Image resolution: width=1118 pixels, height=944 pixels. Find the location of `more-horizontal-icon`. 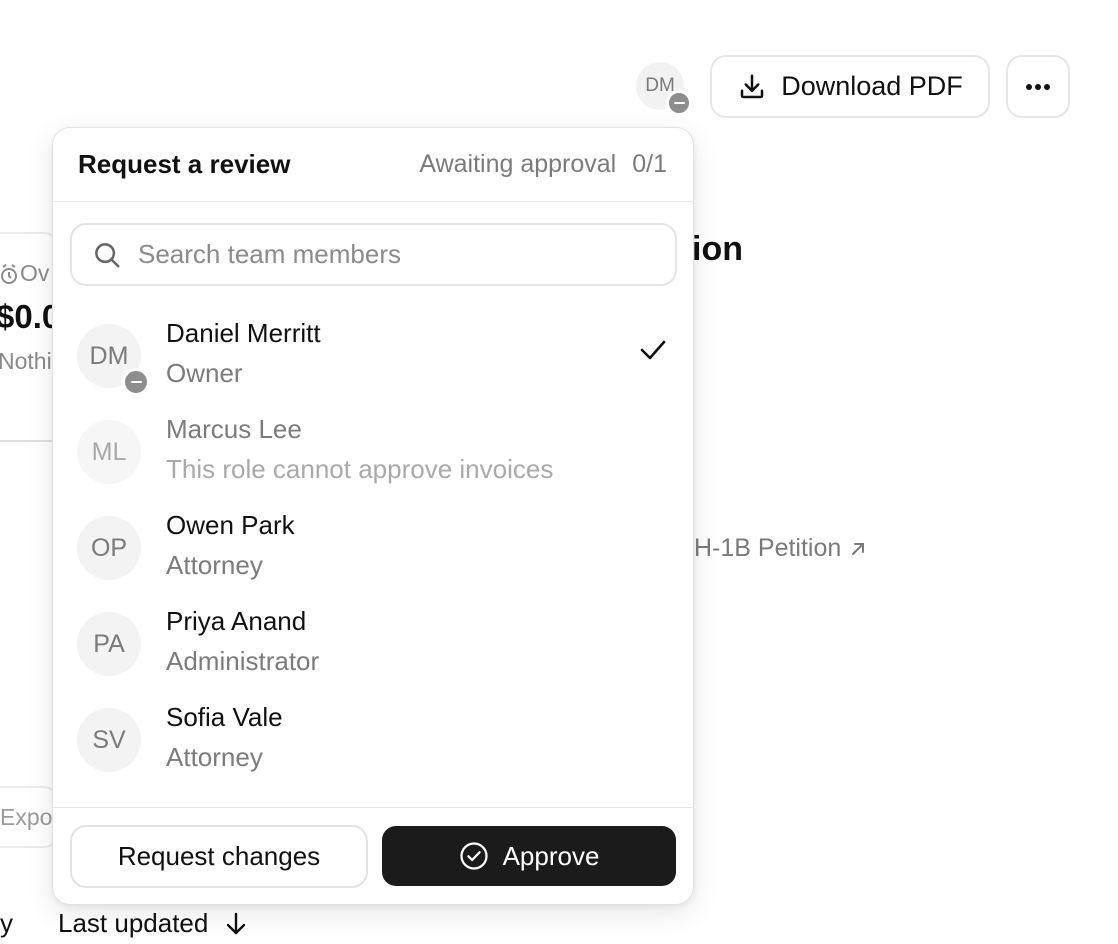

more-horizontal-icon is located at coordinates (1038, 86).